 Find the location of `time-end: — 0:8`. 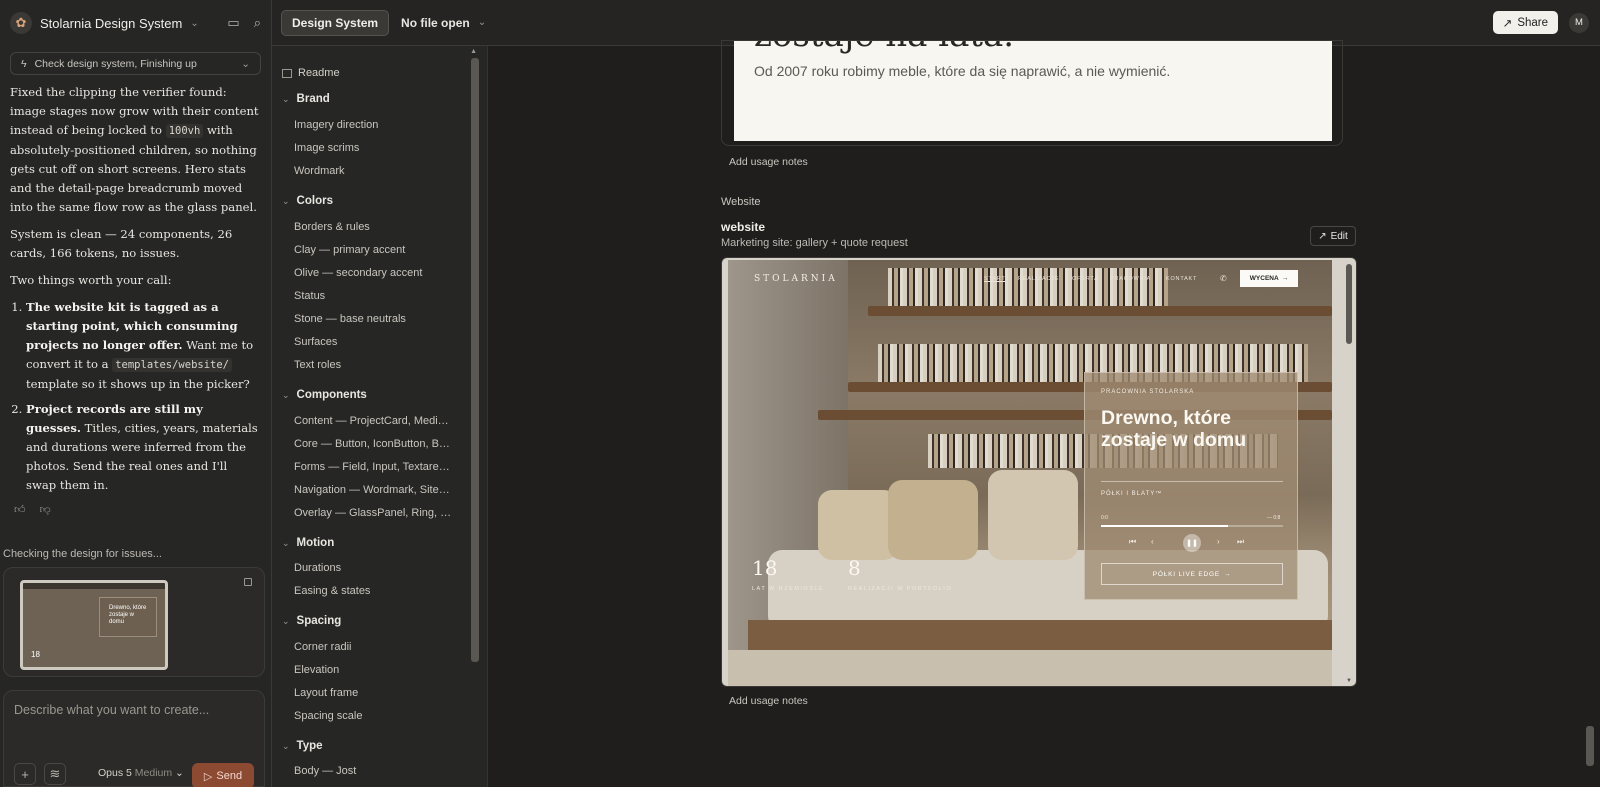

time-end: — 0:8 is located at coordinates (1274, 518).